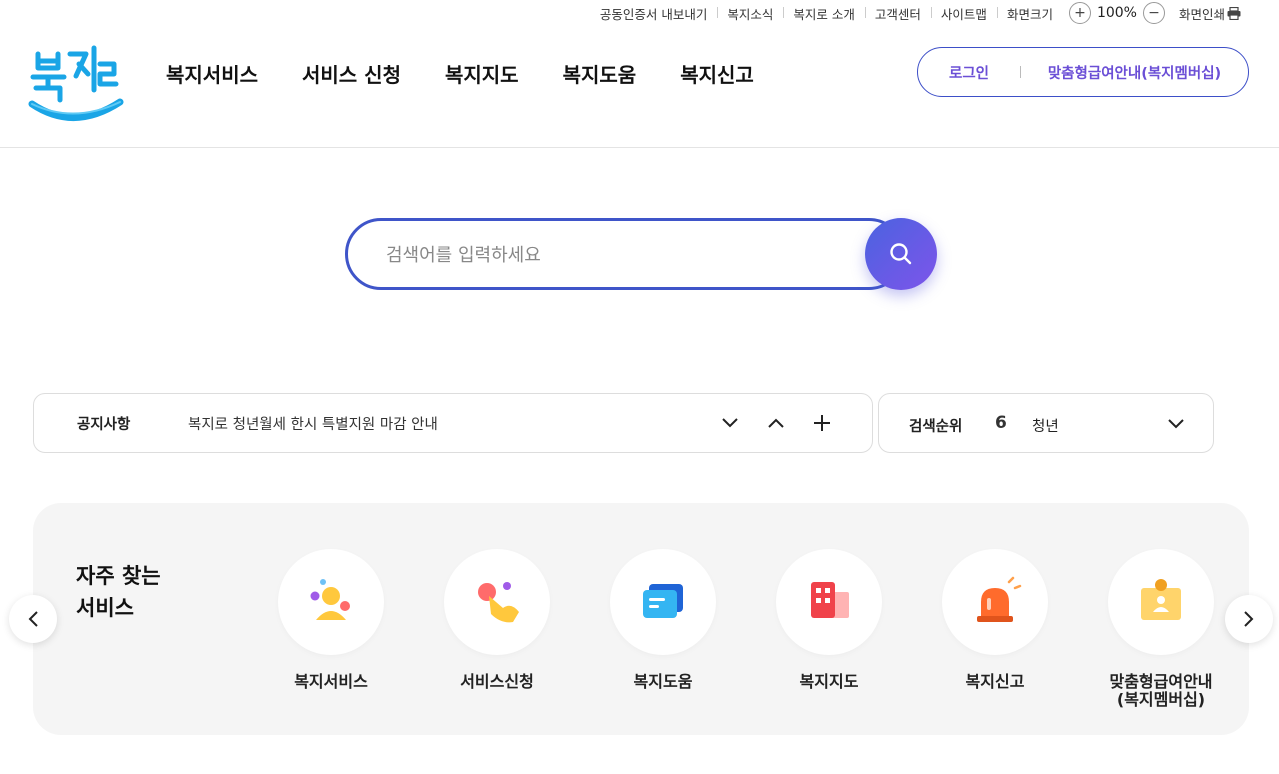  I want to click on search-button, so click(901, 254).